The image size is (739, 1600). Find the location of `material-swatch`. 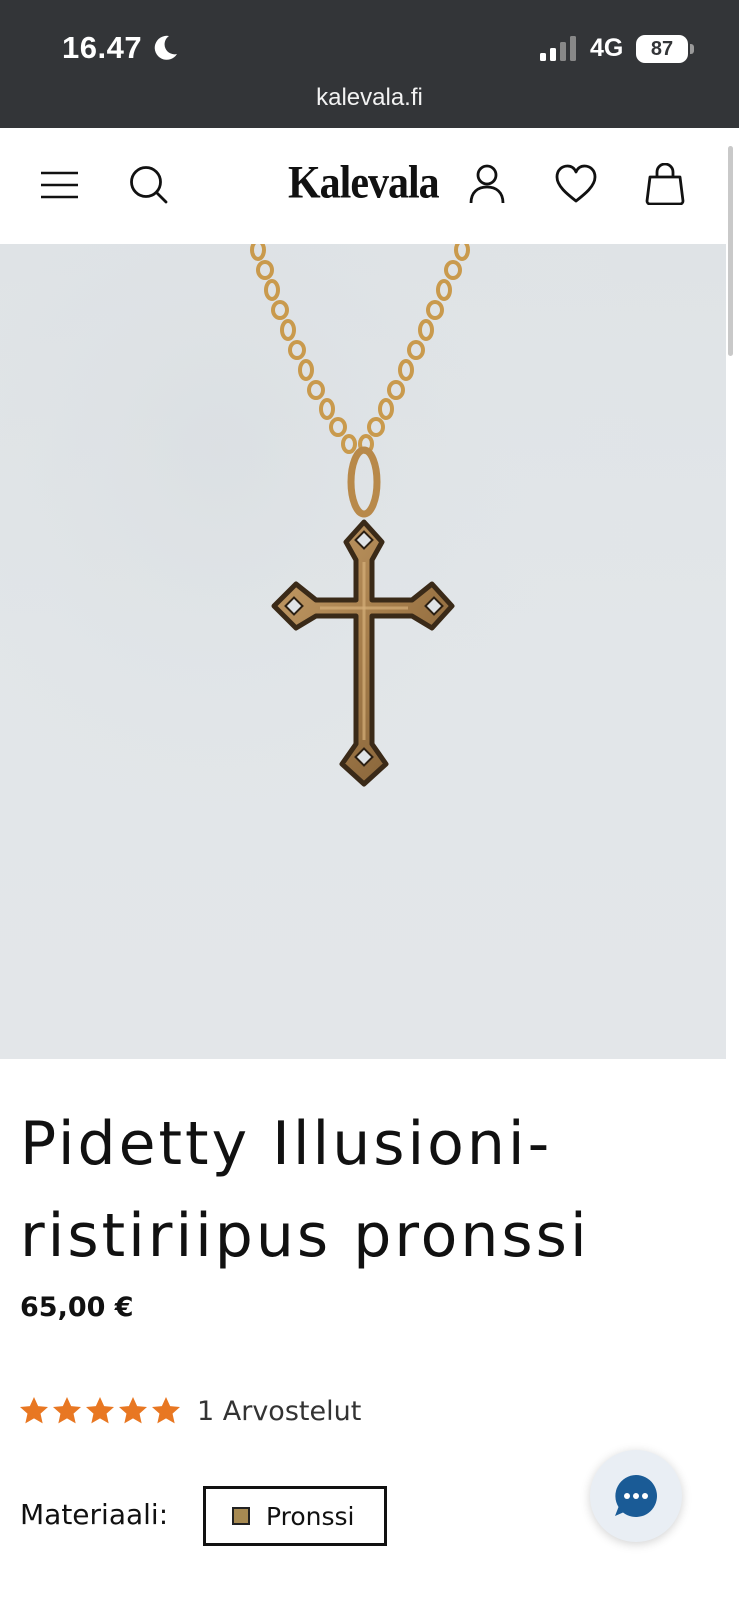

material-swatch is located at coordinates (241, 1516).